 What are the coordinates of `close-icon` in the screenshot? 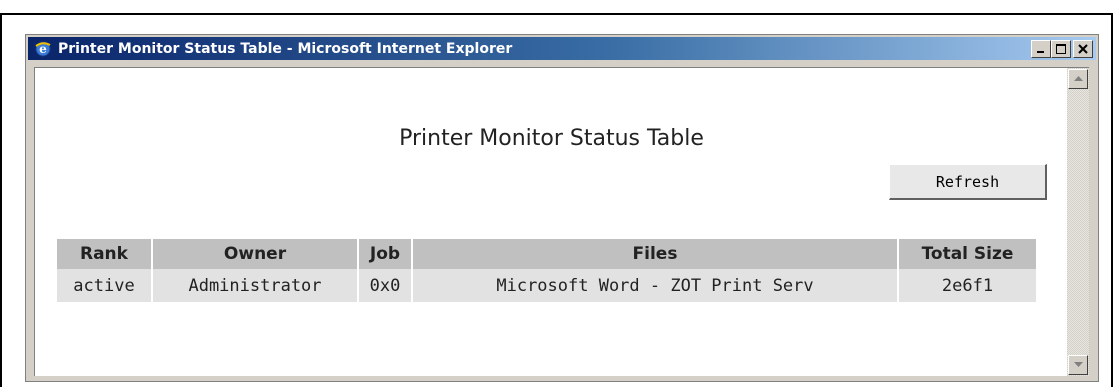 It's located at (1083, 49).